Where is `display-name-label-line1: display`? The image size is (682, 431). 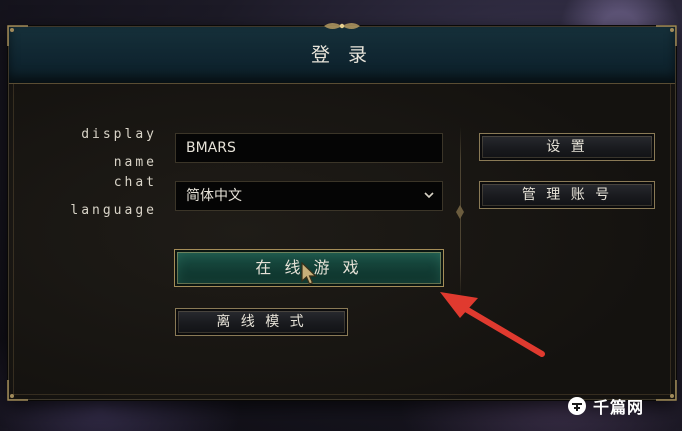
display-name-label-line1: display is located at coordinates (119, 134).